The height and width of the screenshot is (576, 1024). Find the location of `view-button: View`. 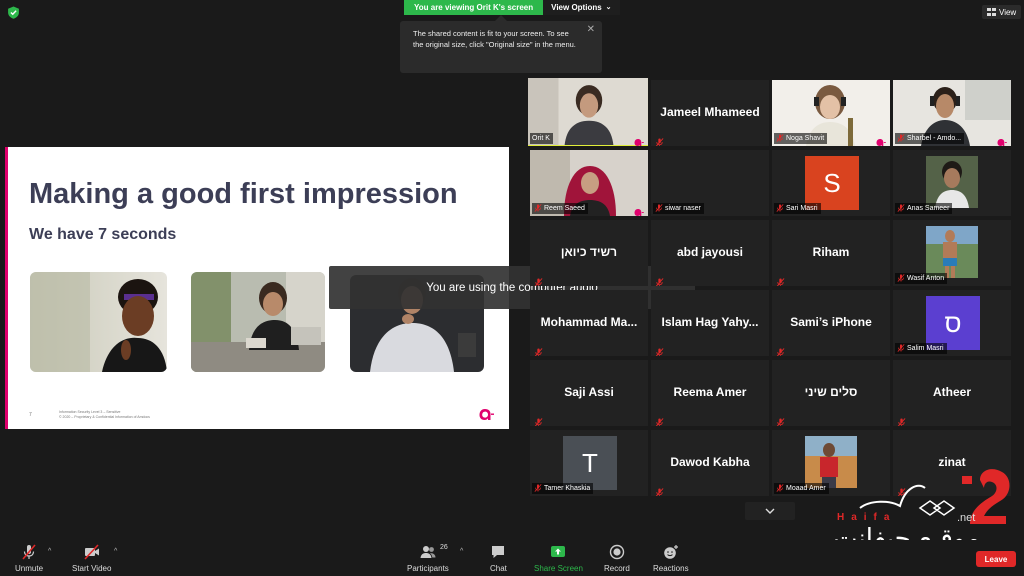

view-button: View is located at coordinates (1002, 12).